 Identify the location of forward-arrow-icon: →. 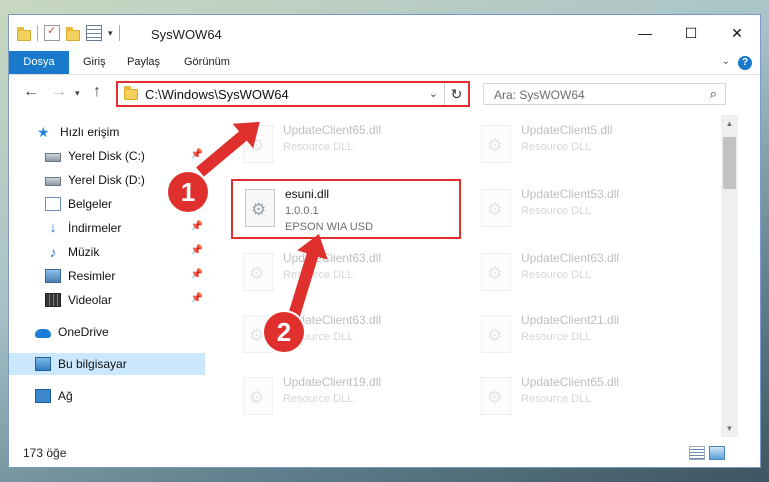
(59, 92).